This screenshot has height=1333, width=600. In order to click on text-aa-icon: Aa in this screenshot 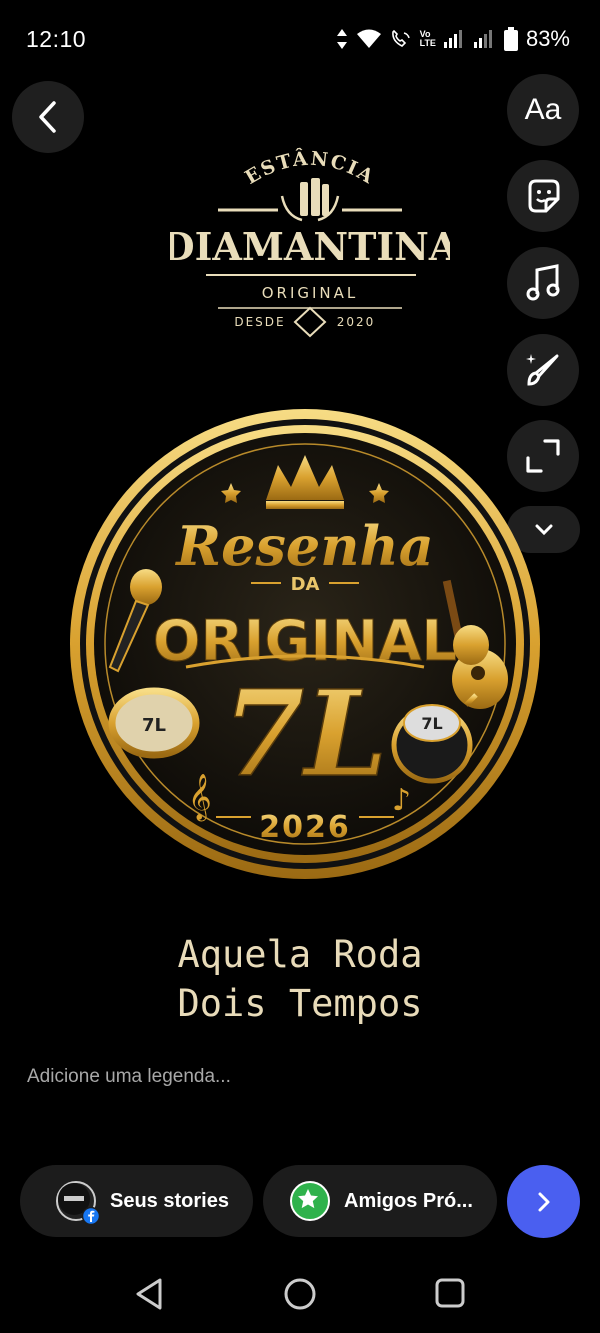, I will do `click(543, 109)`.